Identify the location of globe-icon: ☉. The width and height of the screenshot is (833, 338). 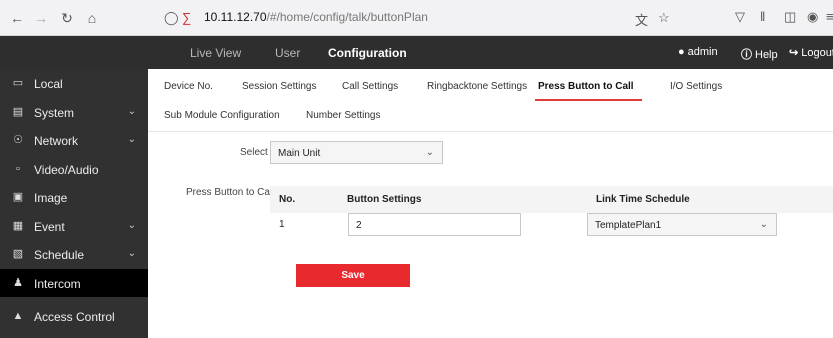
(18, 140).